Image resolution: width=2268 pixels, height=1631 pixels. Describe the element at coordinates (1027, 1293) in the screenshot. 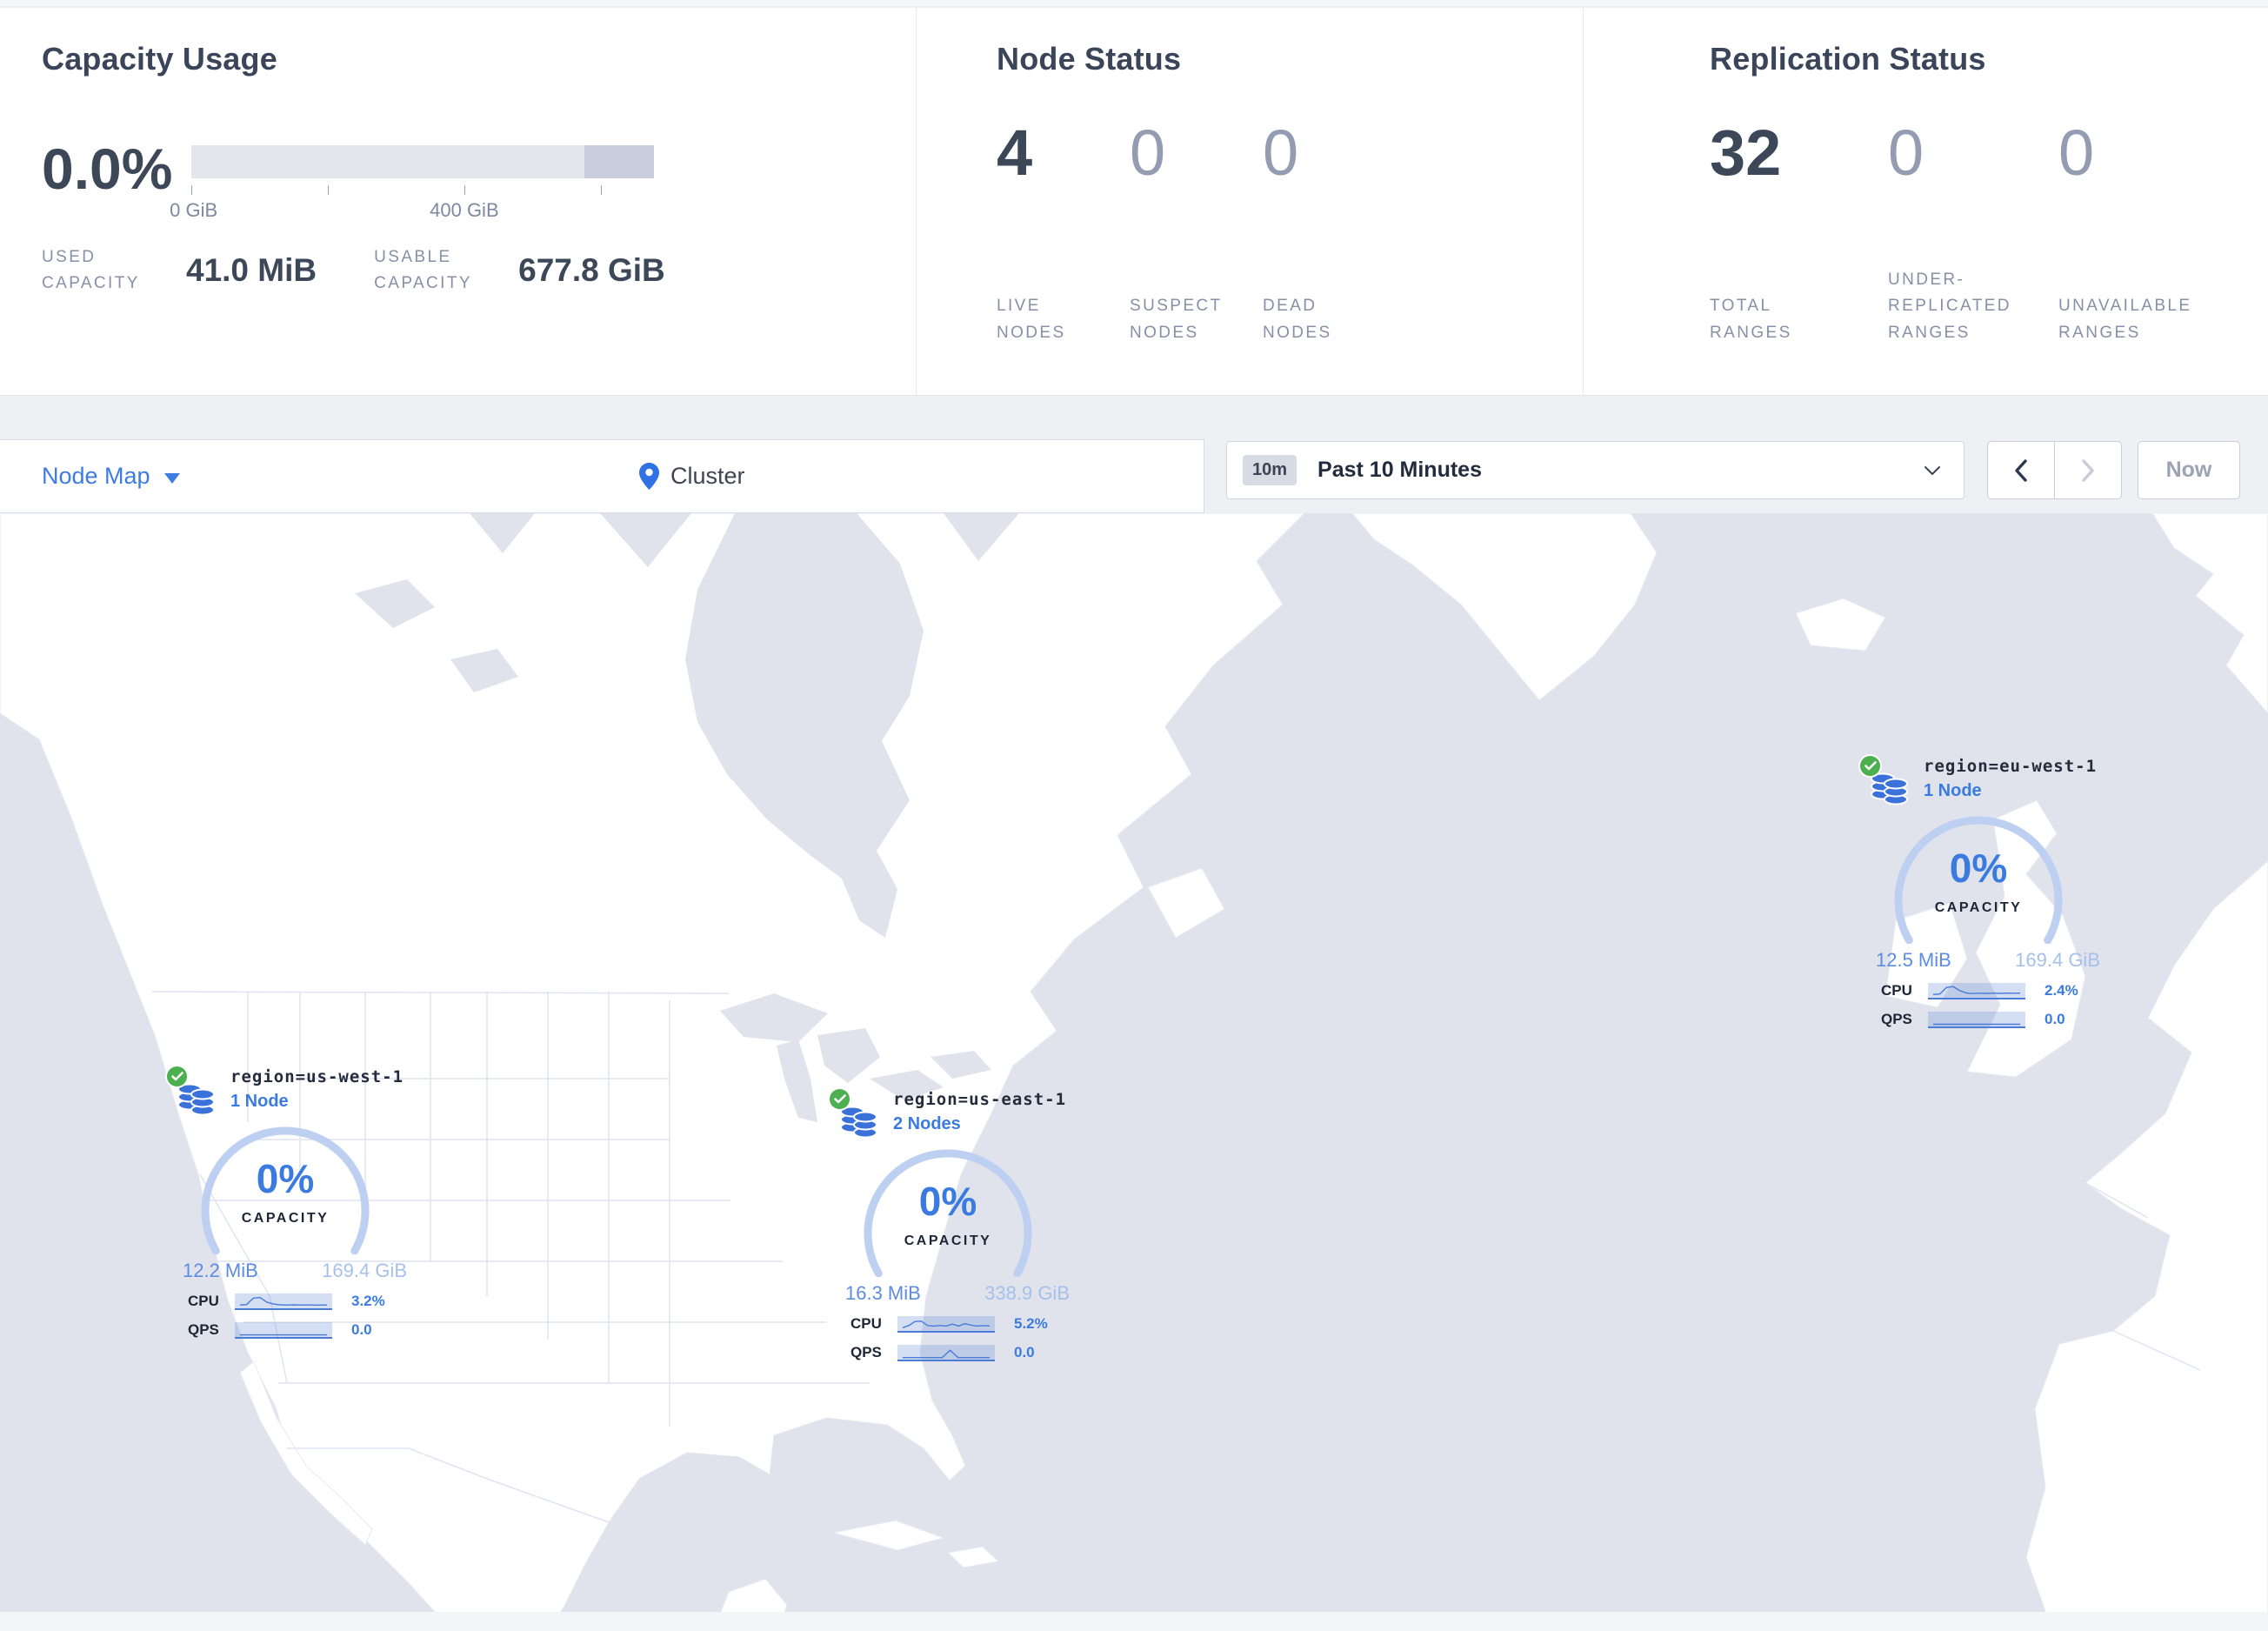

I see `region-usable-capacity: 338.9 GiB` at that location.